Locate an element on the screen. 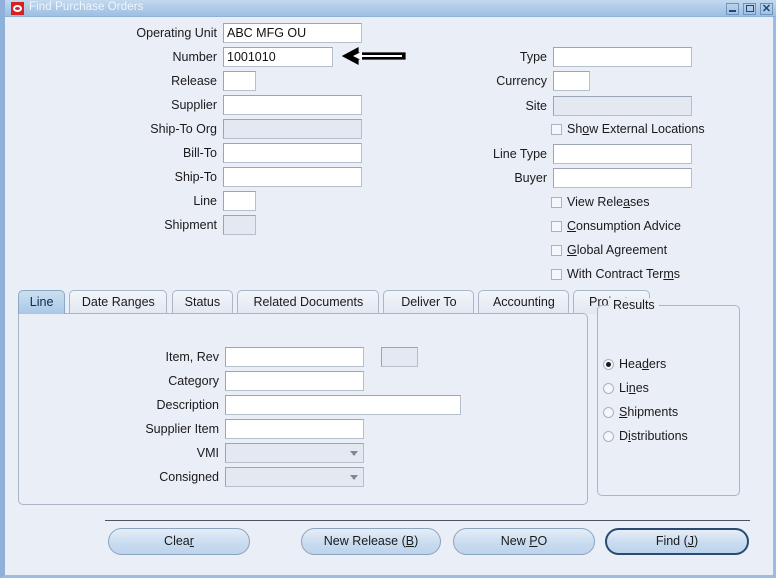 This screenshot has height=578, width=776. radio-headers: Headers is located at coordinates (634, 364).